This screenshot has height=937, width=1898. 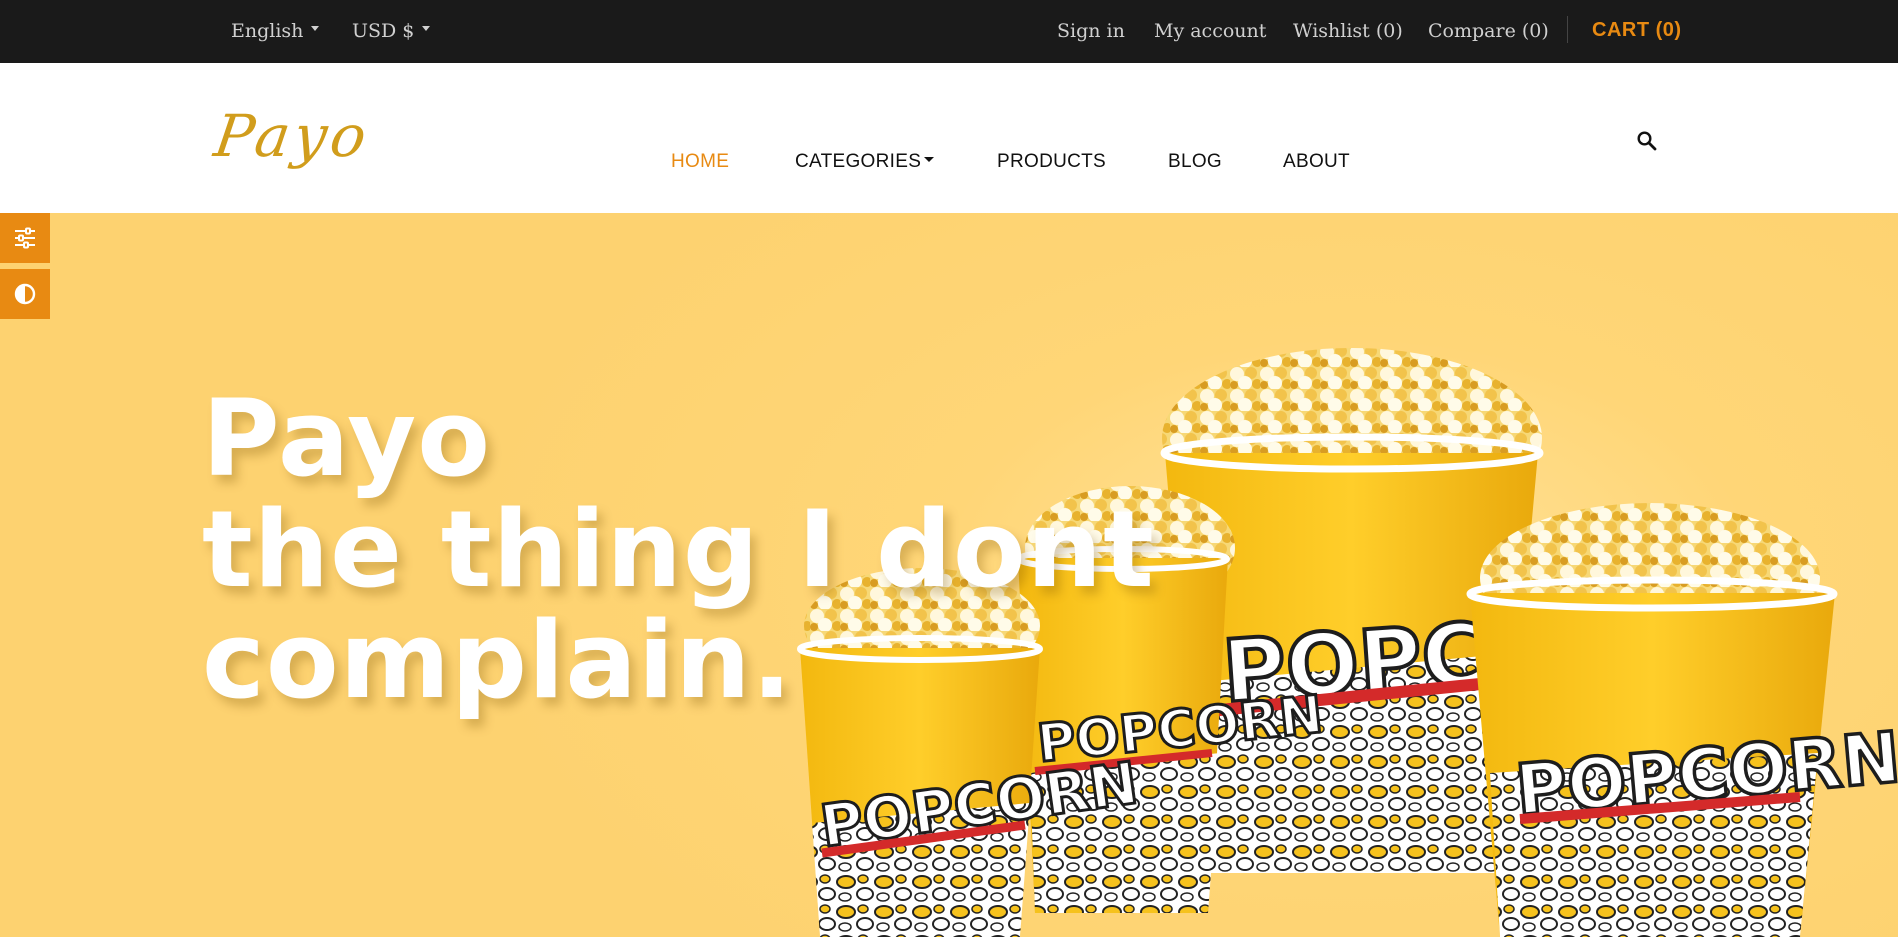 I want to click on contrast-icon, so click(x=25, y=294).